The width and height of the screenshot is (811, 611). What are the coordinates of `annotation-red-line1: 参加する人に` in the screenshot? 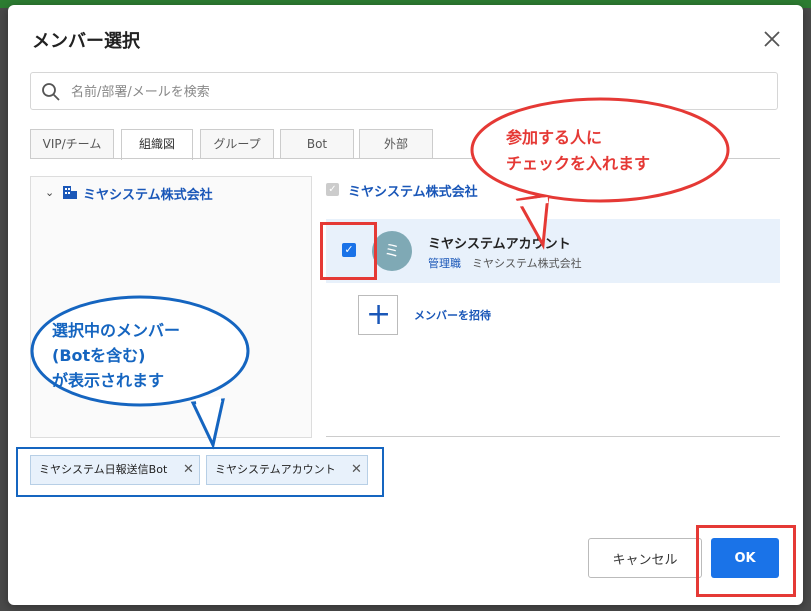 It's located at (554, 137).